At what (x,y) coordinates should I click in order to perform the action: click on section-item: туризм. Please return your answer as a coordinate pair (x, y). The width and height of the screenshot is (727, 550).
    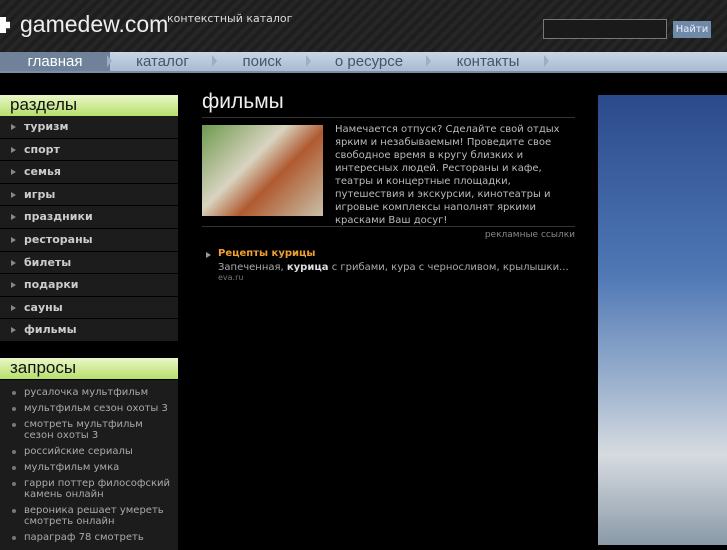
    Looking at the image, I should click on (89, 127).